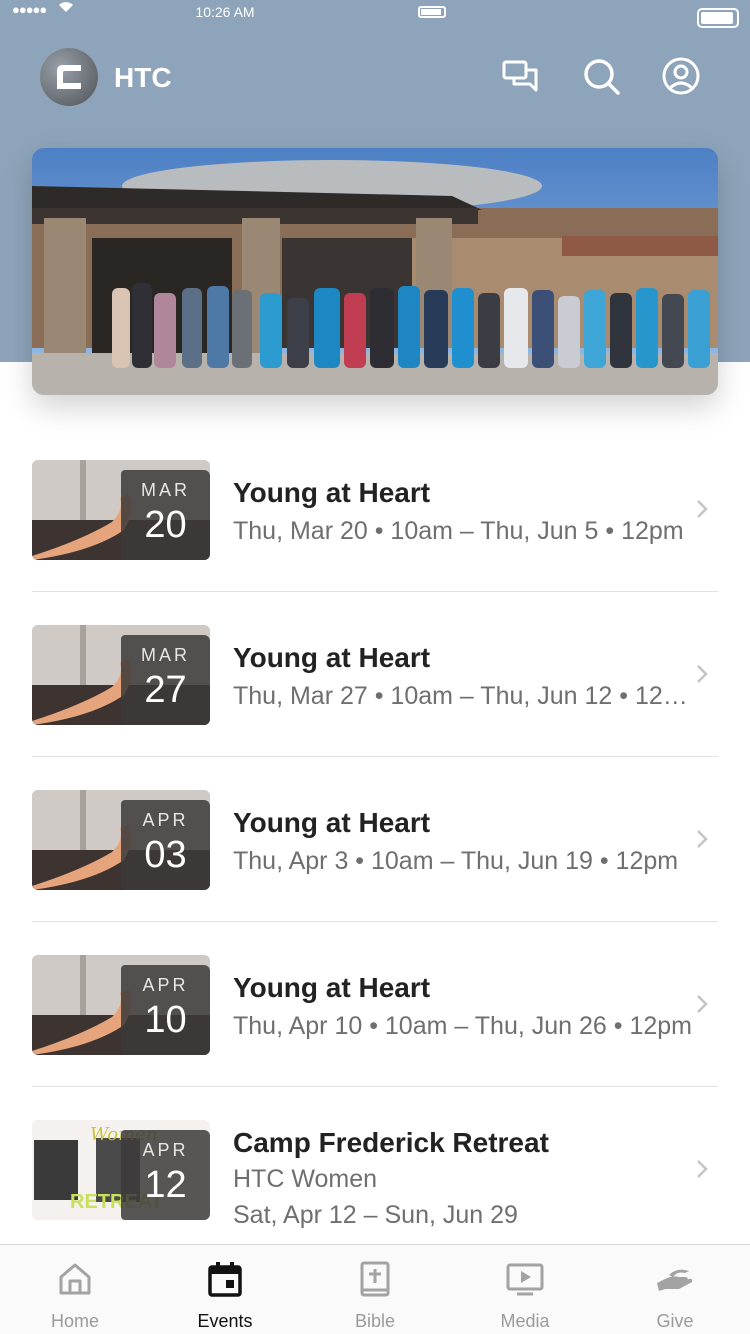  Describe the element at coordinates (143, 77) in the screenshot. I see `app-title: HTC` at that location.